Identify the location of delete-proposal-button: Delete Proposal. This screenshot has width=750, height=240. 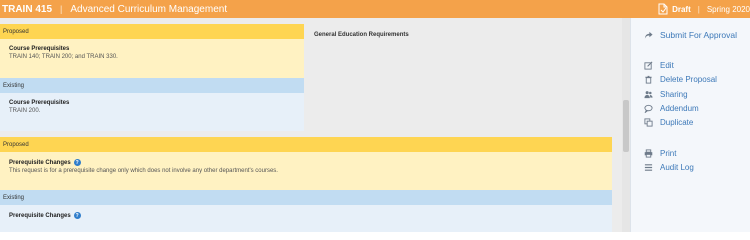
(680, 79).